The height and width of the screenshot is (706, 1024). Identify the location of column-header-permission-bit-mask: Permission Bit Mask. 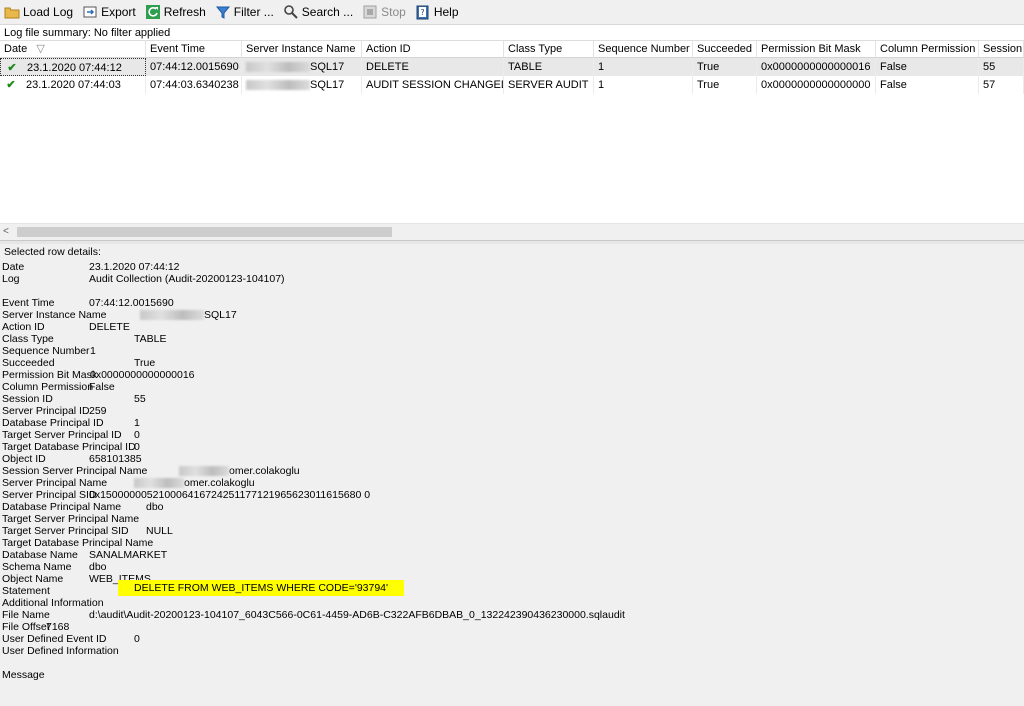
(816, 49).